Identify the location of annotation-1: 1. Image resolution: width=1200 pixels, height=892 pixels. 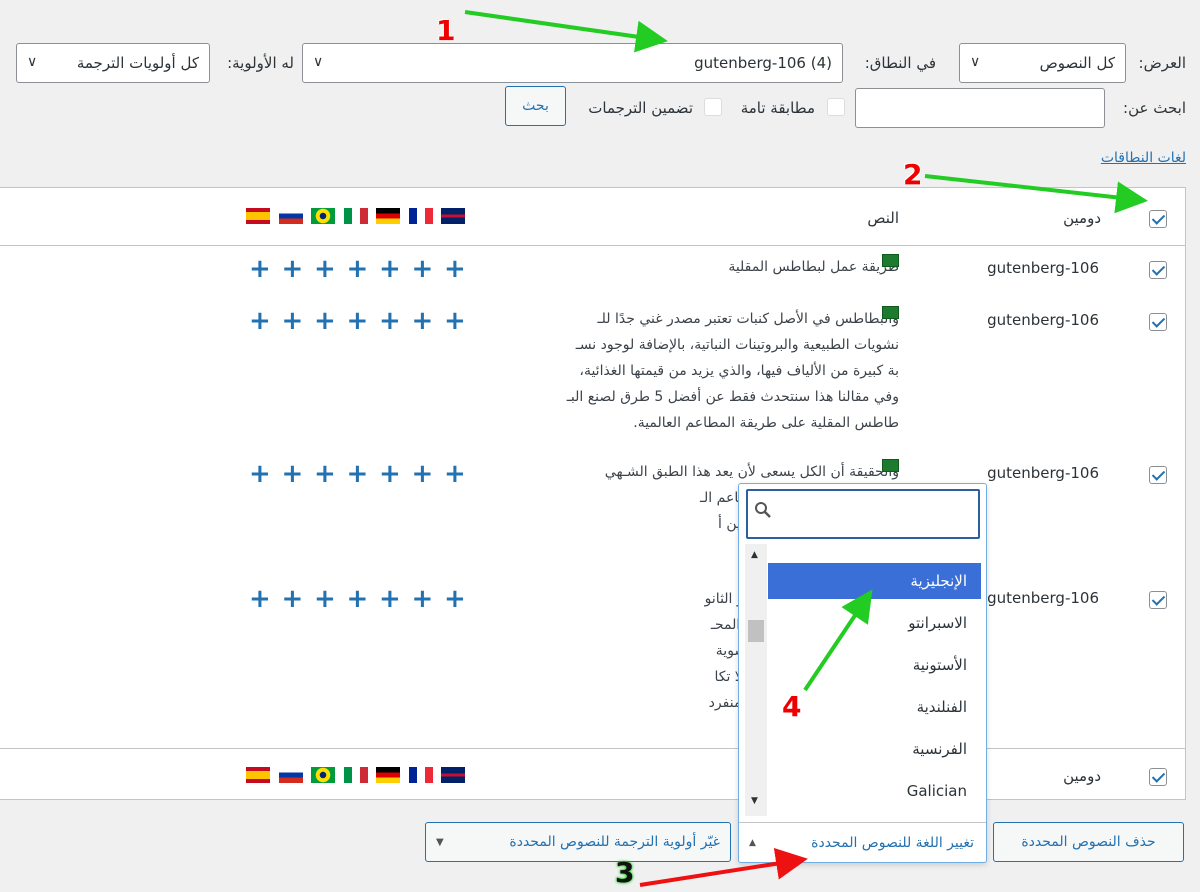
(446, 30).